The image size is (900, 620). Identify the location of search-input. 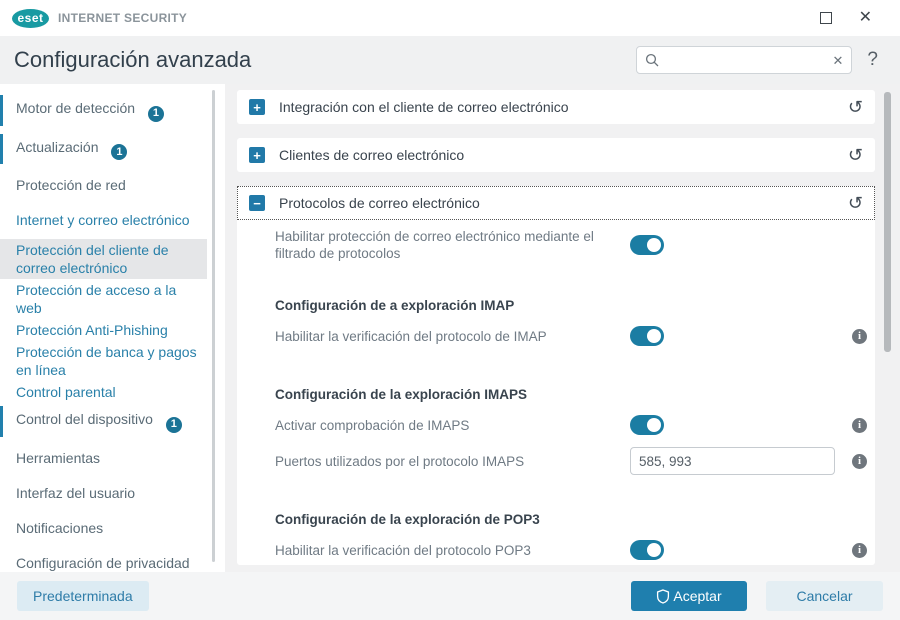
(746, 60).